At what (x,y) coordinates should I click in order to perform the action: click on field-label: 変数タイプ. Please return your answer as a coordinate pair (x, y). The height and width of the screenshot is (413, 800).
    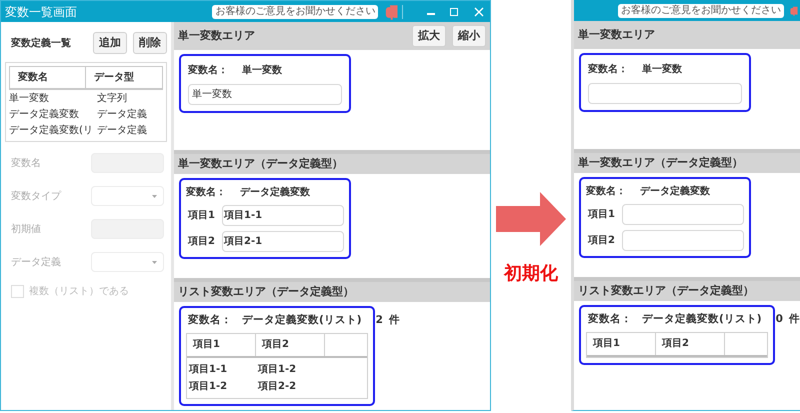
    Looking at the image, I should click on (36, 197).